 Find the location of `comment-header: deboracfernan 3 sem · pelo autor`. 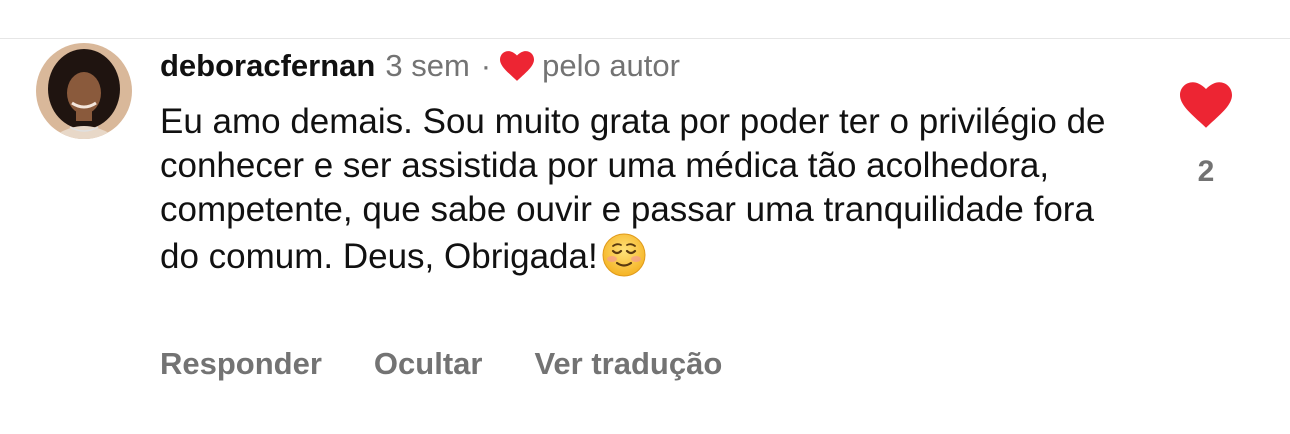

comment-header: deboracfernan 3 sem · pelo autor is located at coordinates (420, 66).